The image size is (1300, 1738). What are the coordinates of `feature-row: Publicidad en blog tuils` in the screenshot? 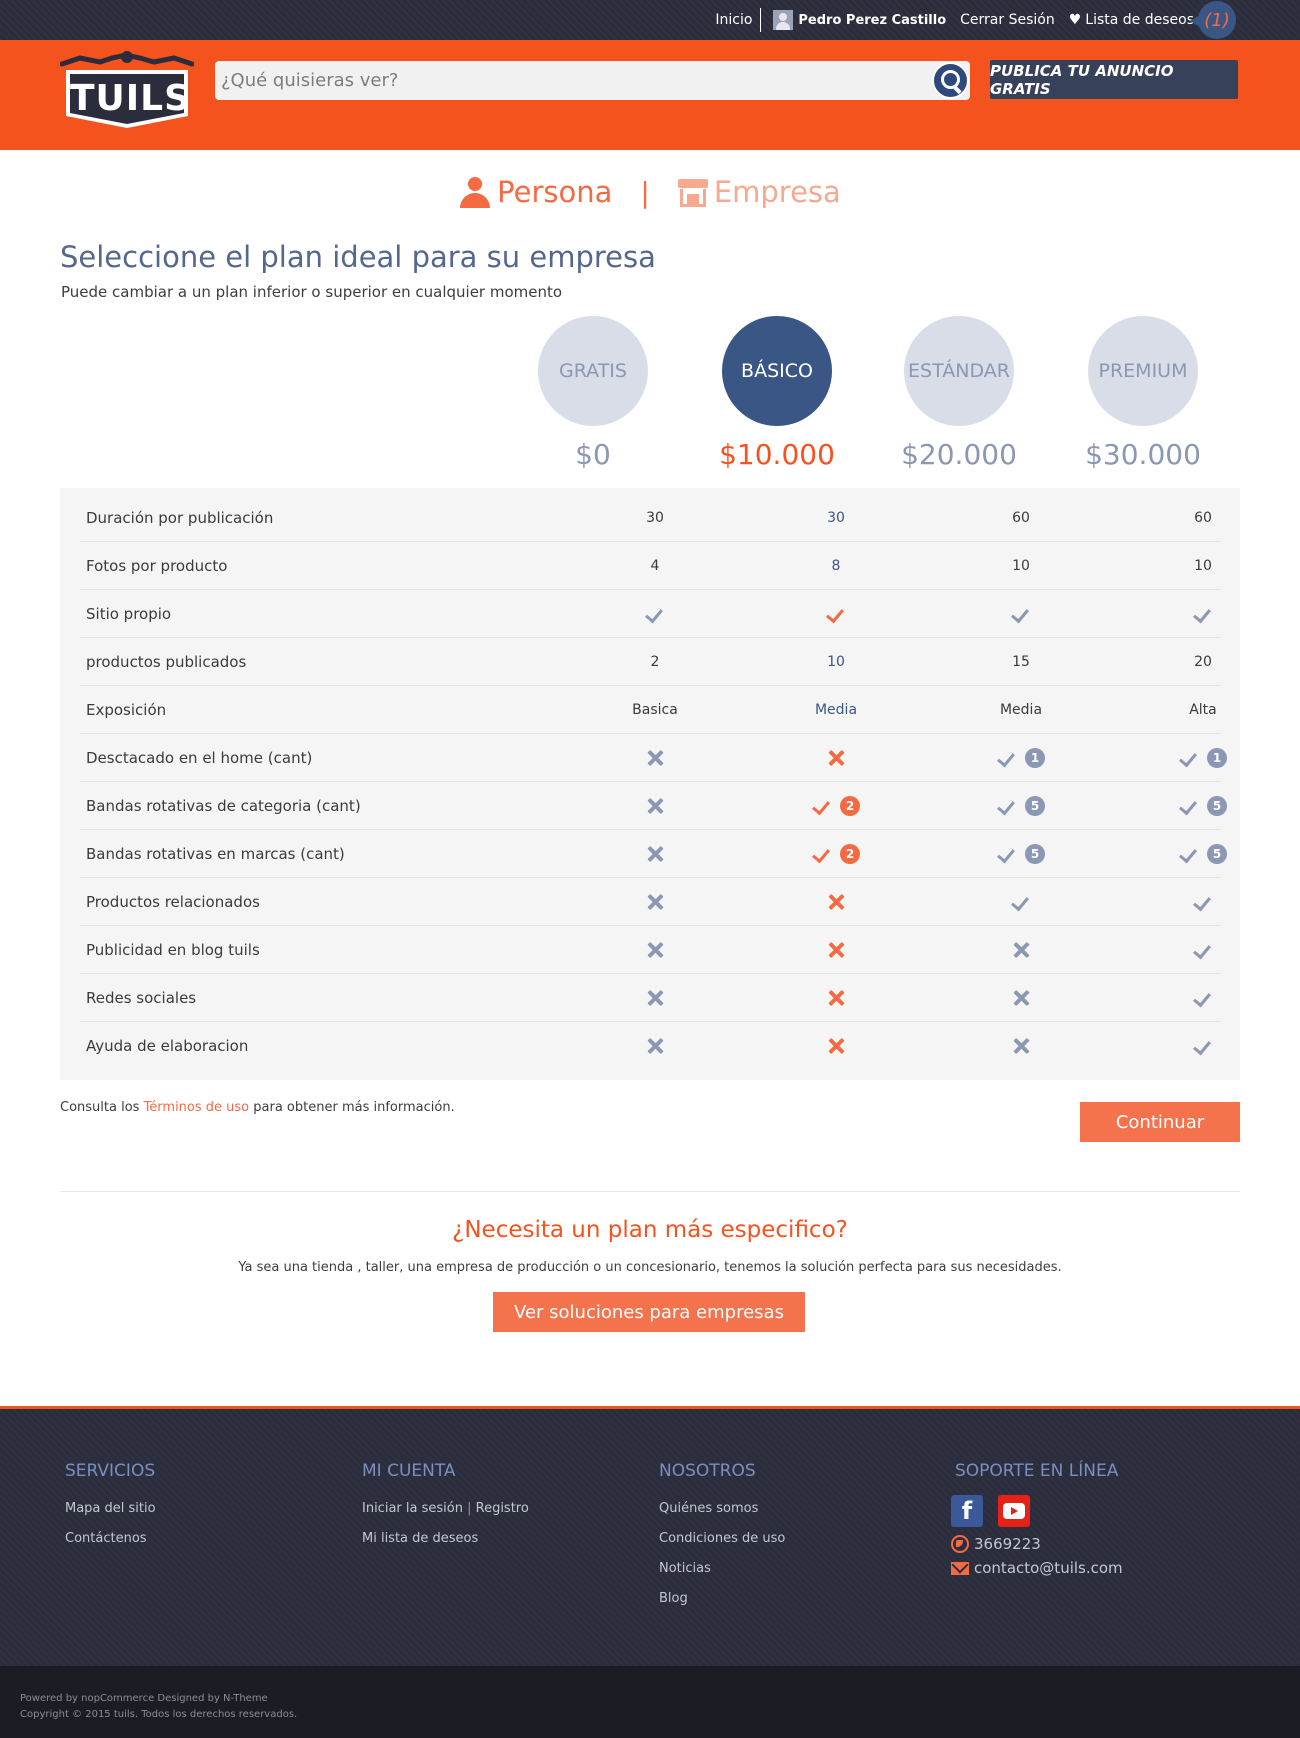 It's located at (650, 950).